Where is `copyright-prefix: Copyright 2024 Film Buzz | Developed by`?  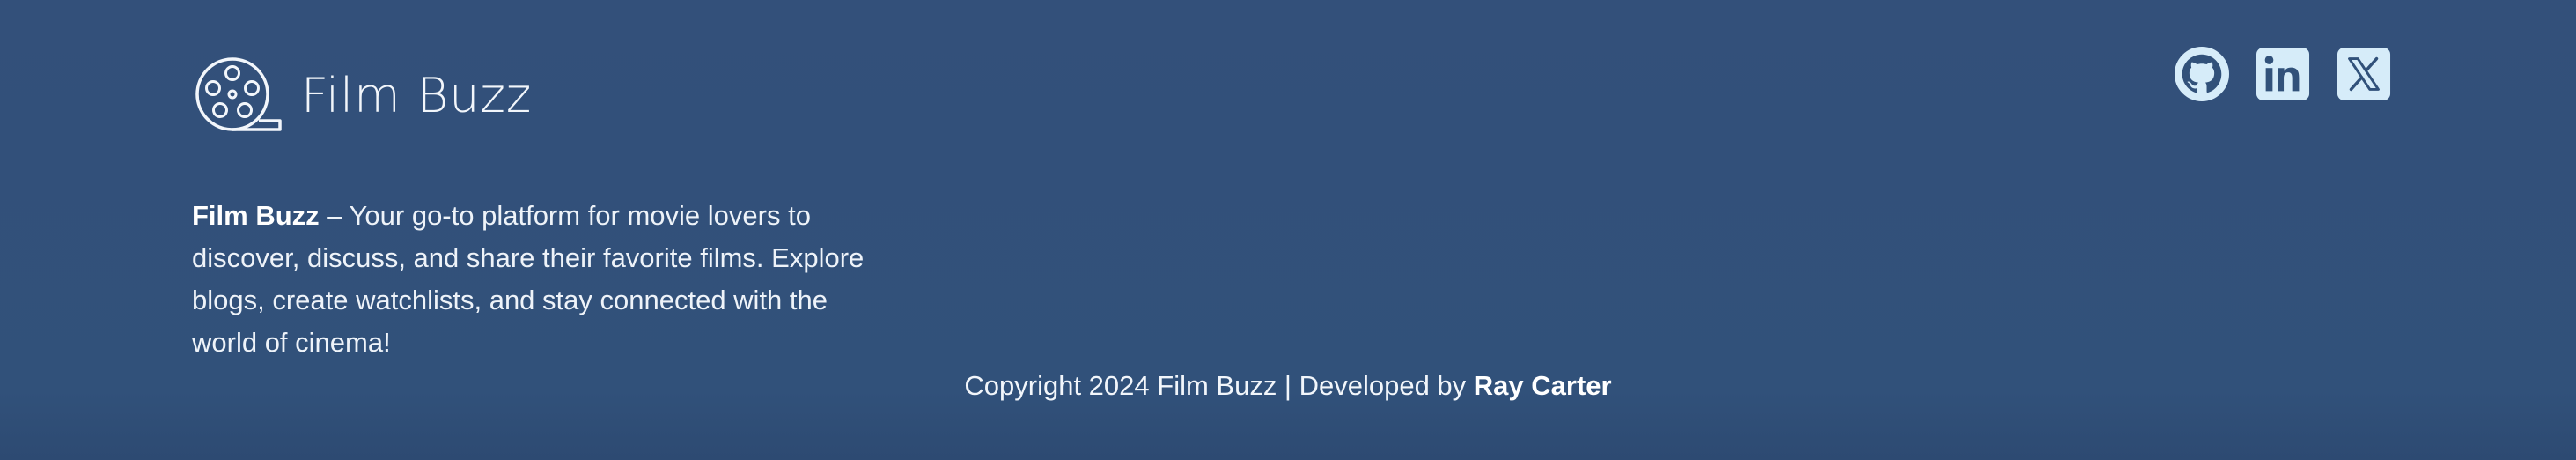 copyright-prefix: Copyright 2024 Film Buzz | Developed by is located at coordinates (1219, 386).